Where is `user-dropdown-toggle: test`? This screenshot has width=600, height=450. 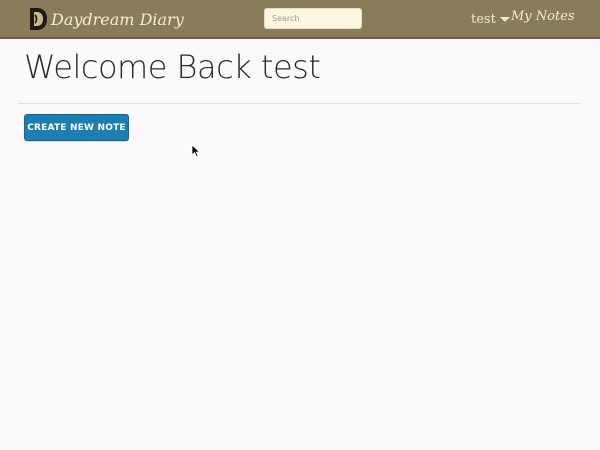 user-dropdown-toggle: test is located at coordinates (490, 19).